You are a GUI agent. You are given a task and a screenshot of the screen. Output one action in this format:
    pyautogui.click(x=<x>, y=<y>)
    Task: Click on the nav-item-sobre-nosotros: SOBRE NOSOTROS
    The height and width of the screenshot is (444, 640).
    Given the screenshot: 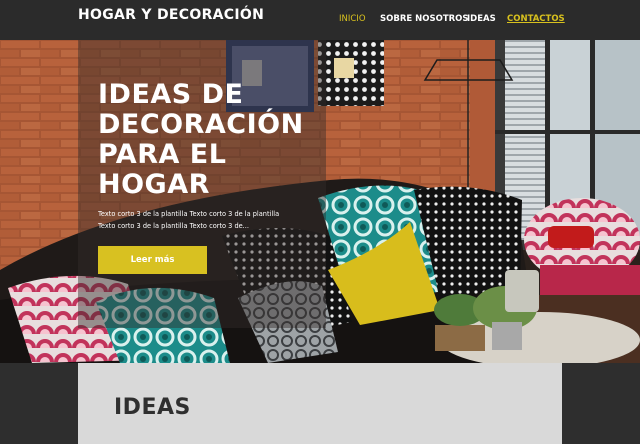 What is the action you would take?
    pyautogui.click(x=424, y=19)
    